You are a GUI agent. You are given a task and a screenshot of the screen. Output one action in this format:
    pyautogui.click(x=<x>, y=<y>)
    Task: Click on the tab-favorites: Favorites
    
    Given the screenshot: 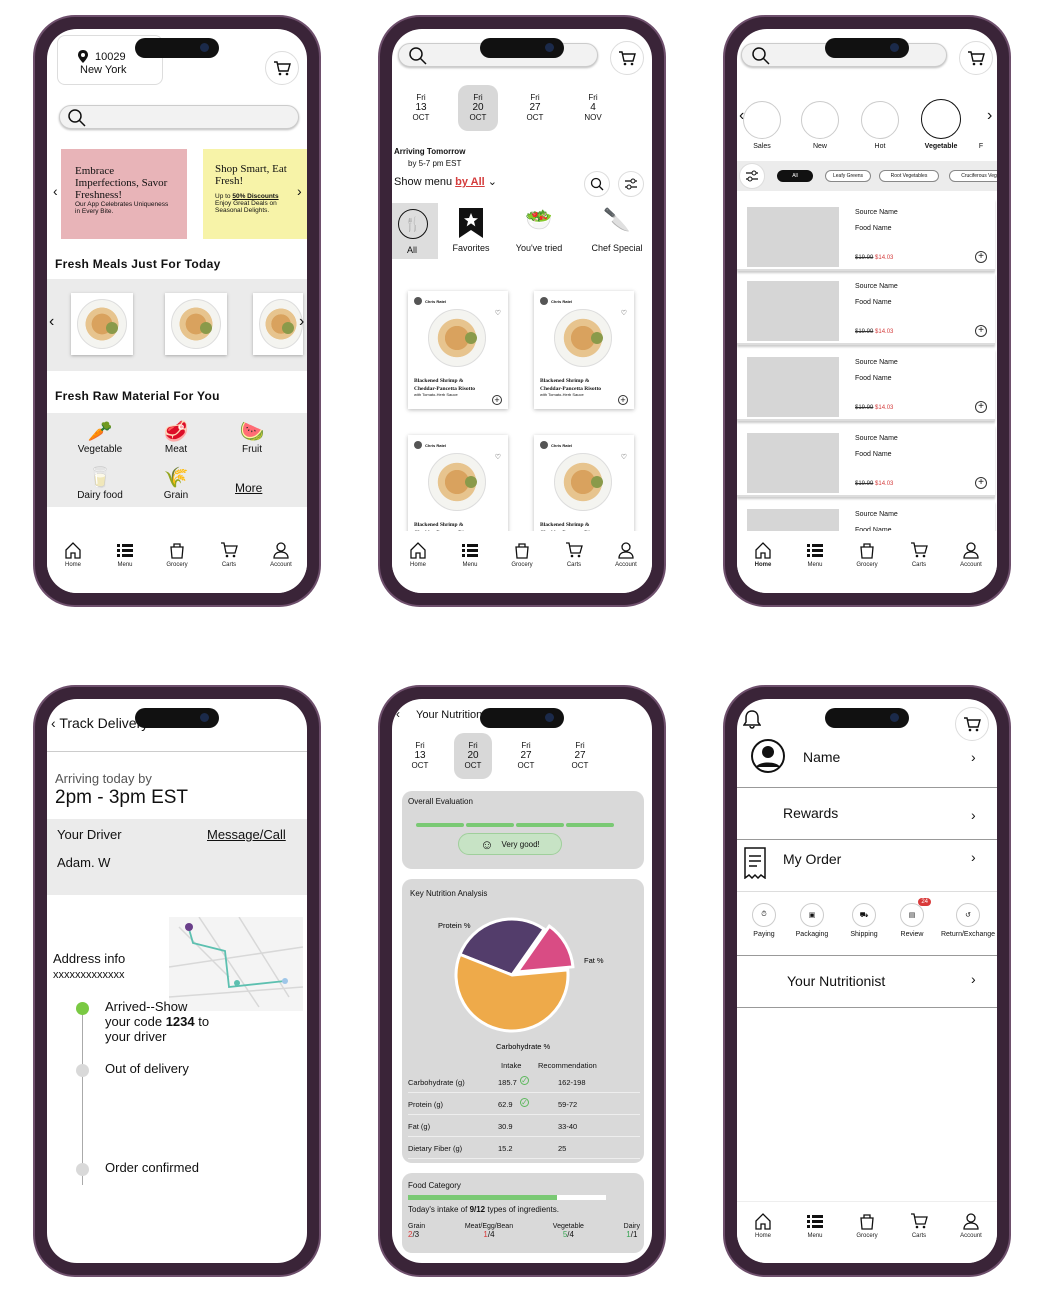 What is the action you would take?
    pyautogui.click(x=471, y=230)
    